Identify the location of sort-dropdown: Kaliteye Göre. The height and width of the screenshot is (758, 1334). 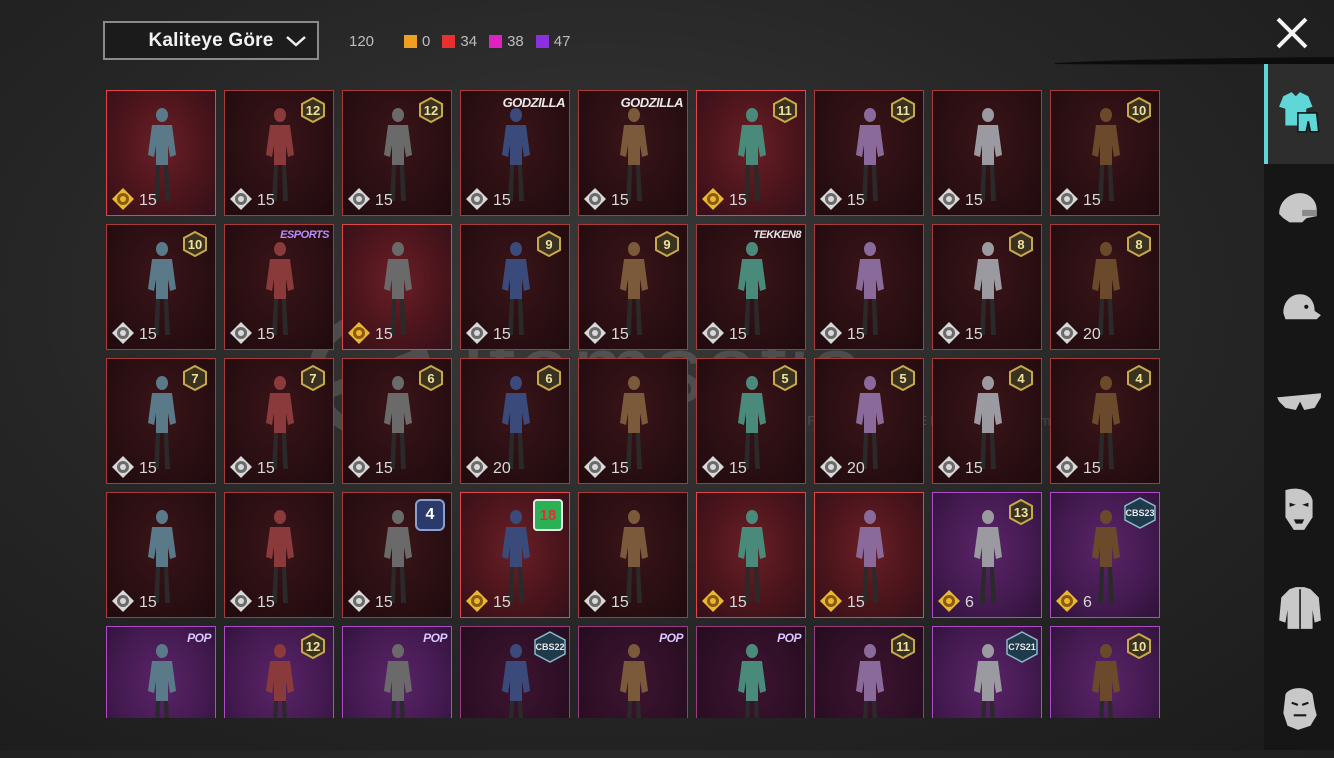
(211, 40).